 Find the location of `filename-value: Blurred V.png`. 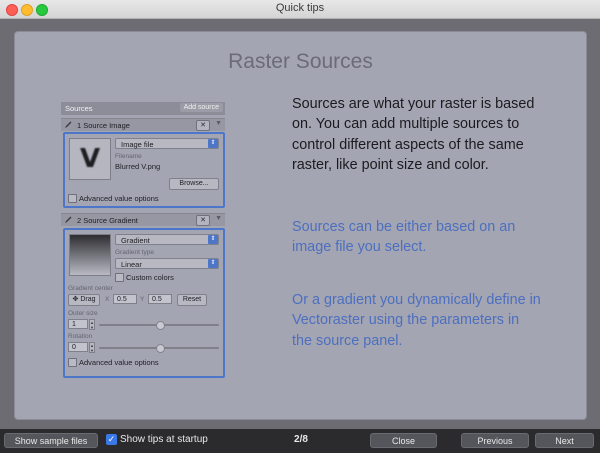

filename-value: Blurred V.png is located at coordinates (138, 166).